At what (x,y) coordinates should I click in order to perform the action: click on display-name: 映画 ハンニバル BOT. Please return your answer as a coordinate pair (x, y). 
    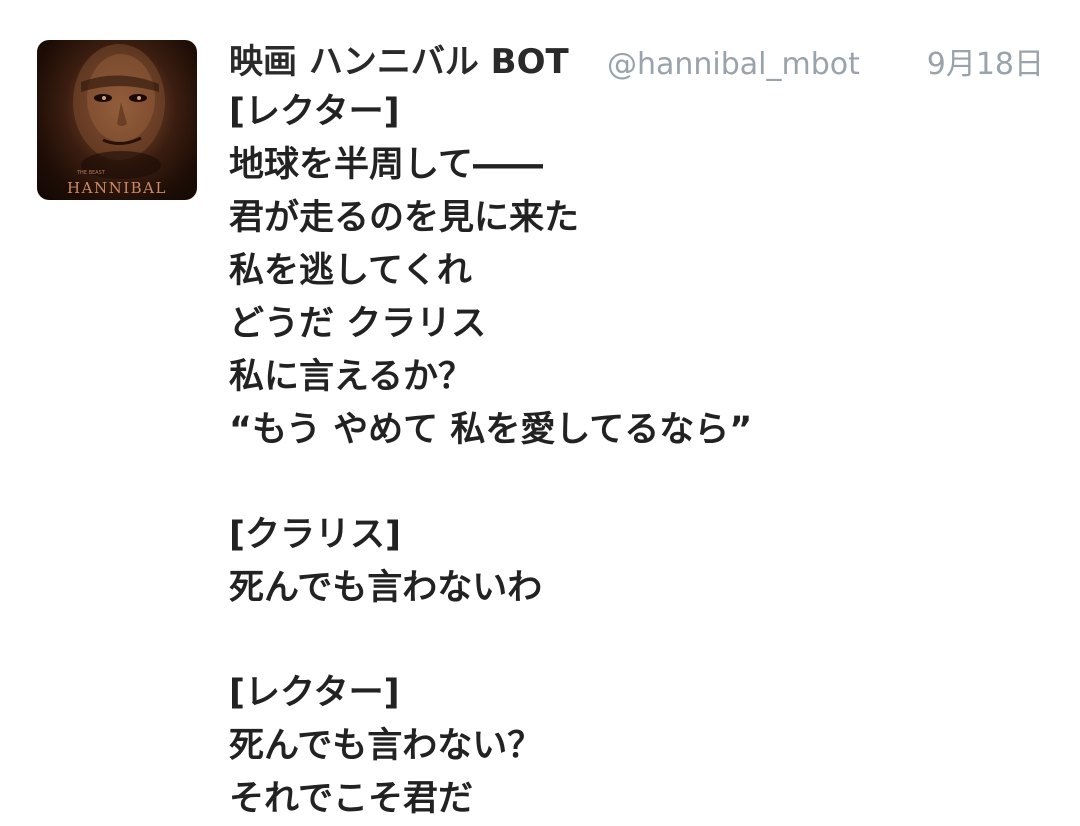
    Looking at the image, I should click on (399, 62).